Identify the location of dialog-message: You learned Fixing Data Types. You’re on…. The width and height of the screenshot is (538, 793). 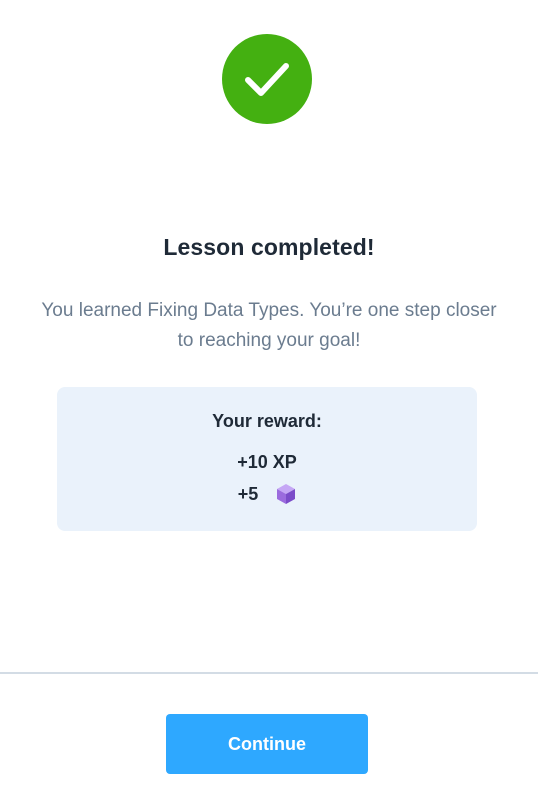
(269, 325).